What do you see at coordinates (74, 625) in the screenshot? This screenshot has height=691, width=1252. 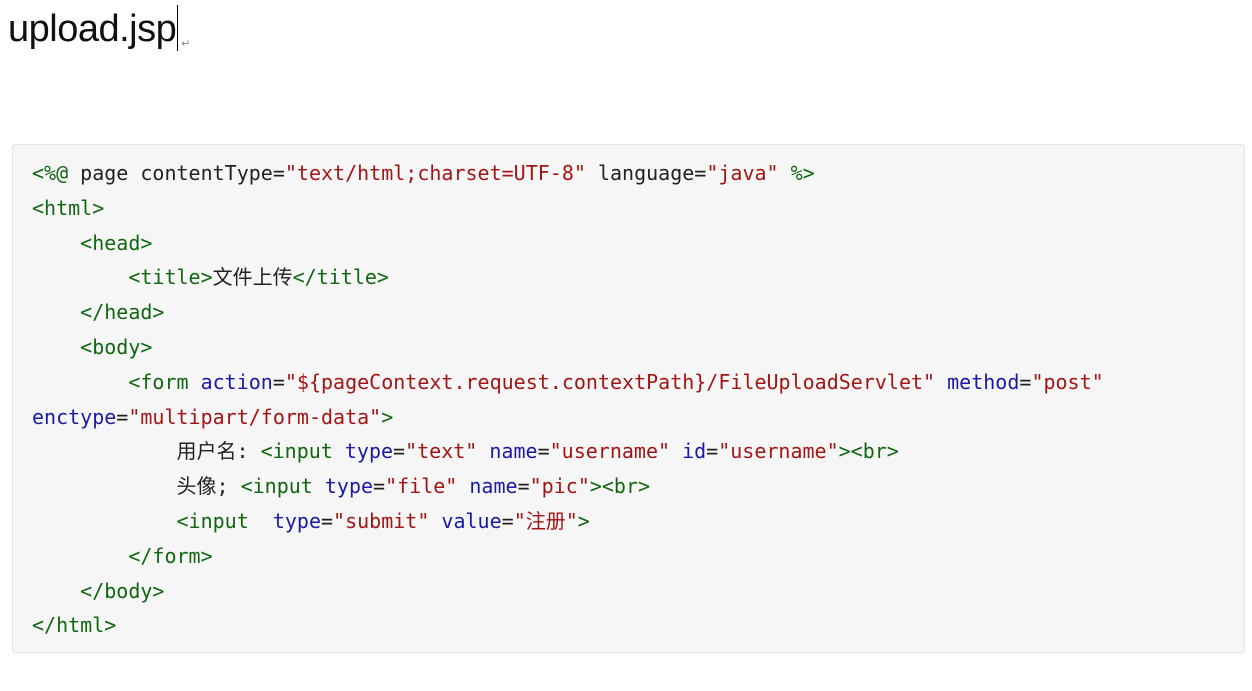 I see `code-token-tag: </html>` at bounding box center [74, 625].